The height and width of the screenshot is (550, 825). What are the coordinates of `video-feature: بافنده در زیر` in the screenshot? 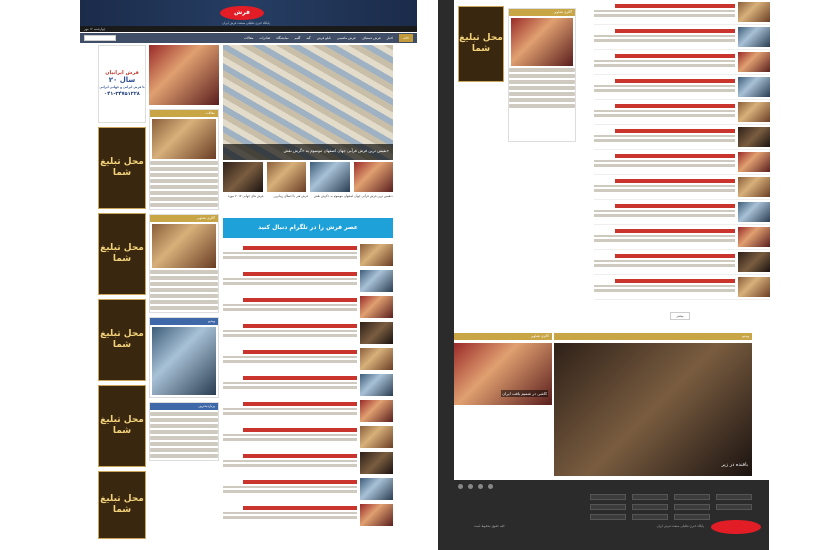 It's located at (653, 409).